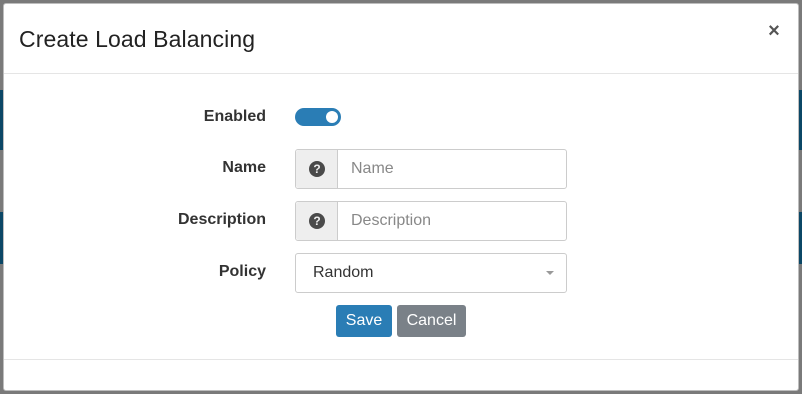 This screenshot has height=394, width=802. I want to click on enabled-label: Enabled, so click(234, 116).